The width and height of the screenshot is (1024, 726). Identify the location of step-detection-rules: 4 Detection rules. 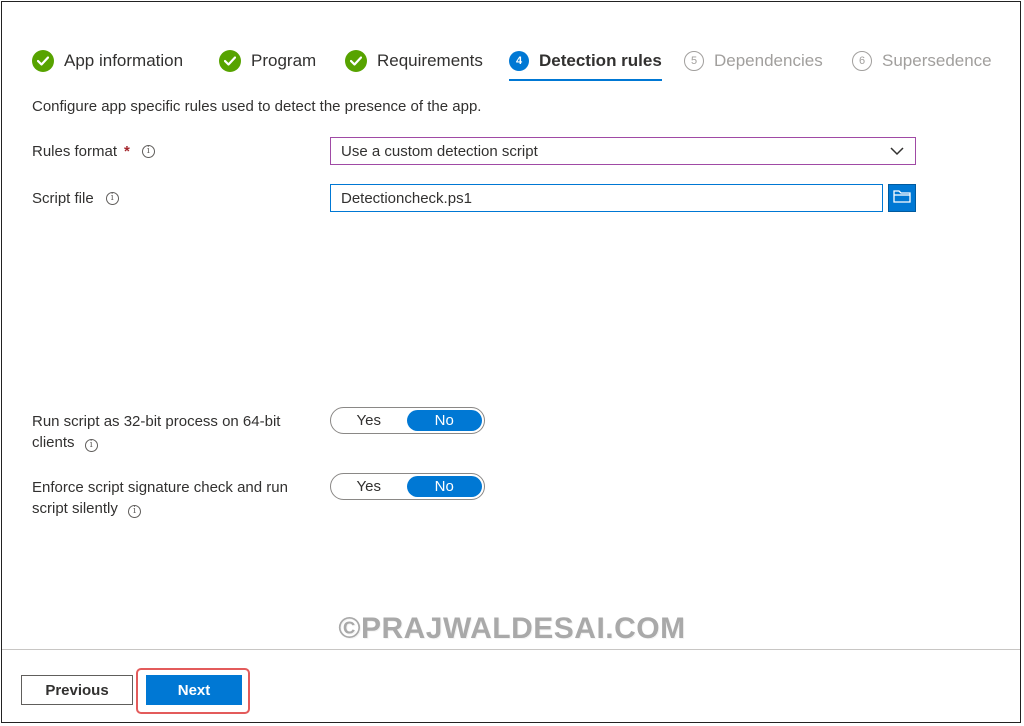
(585, 63).